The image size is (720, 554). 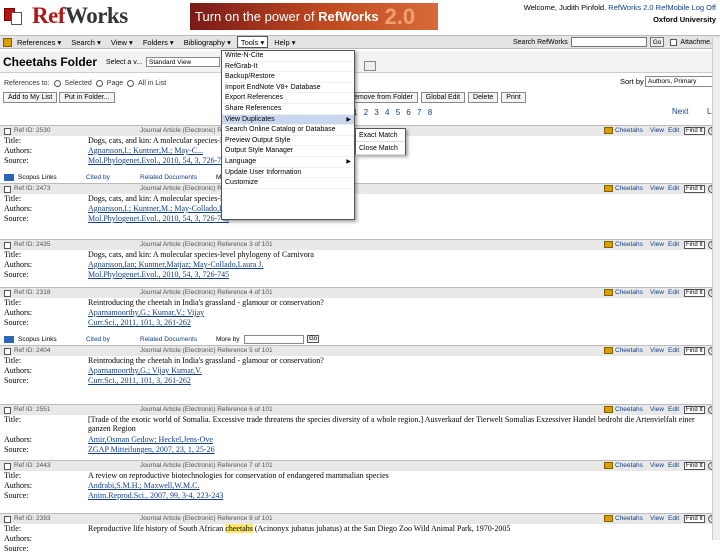 I want to click on attachments-checkbox, so click(x=674, y=42).